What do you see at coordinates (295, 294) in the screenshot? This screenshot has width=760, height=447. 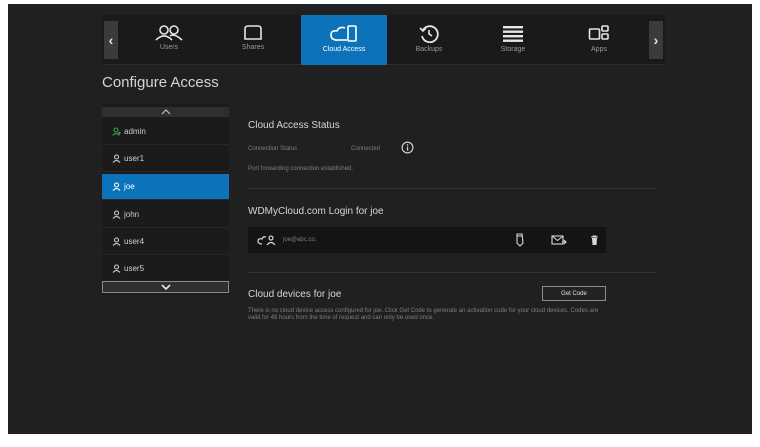 I see `cloud-devices-title: Cloud devices for joe` at bounding box center [295, 294].